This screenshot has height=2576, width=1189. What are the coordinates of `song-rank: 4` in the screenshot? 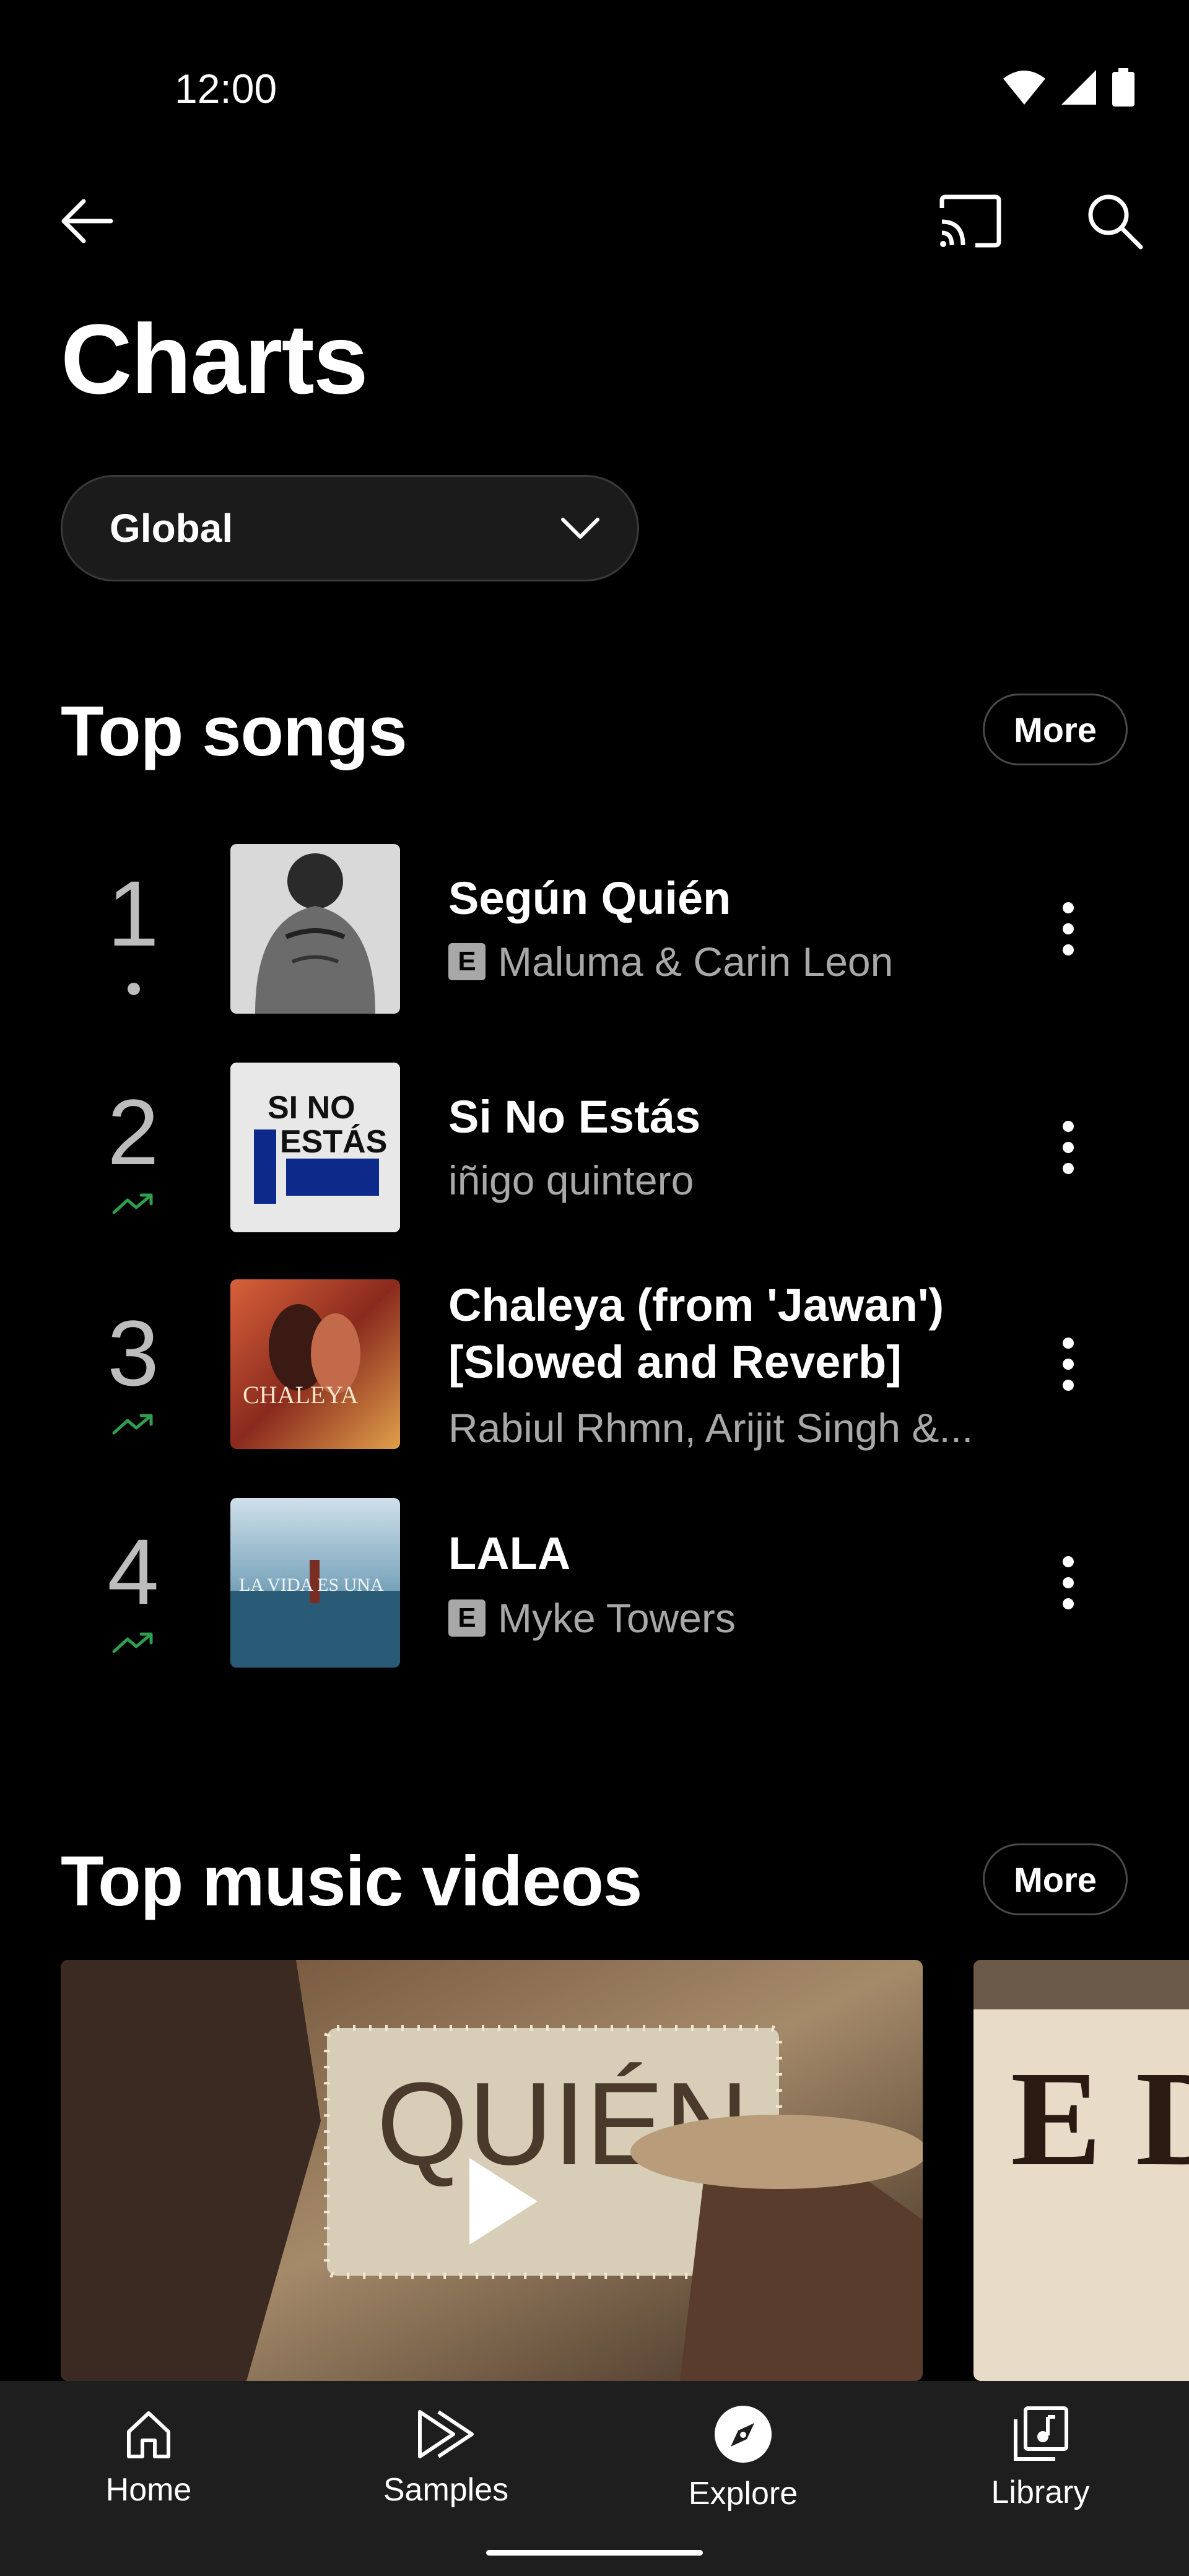 It's located at (133, 1572).